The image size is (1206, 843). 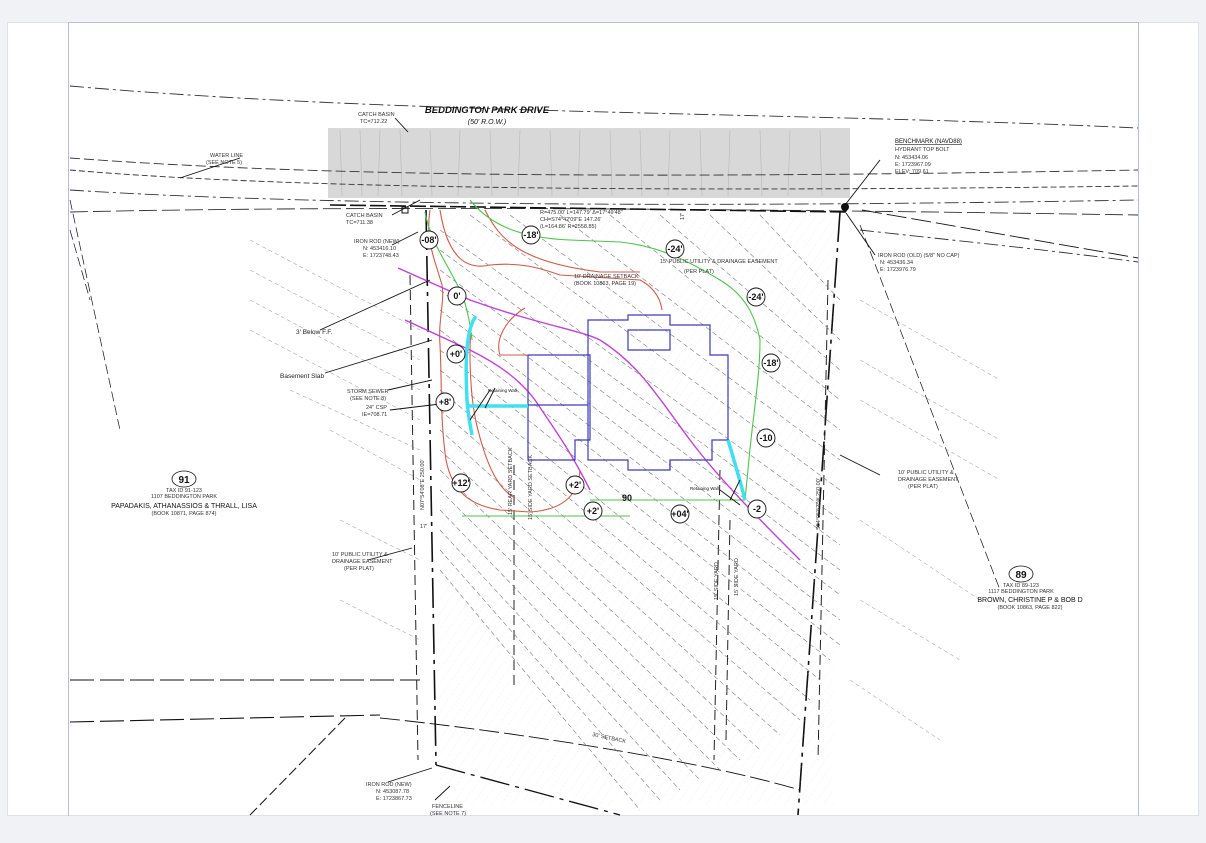 I want to click on lot-89-ref: (BOOK 10863, PAGE 822), so click(x=1029, y=608).